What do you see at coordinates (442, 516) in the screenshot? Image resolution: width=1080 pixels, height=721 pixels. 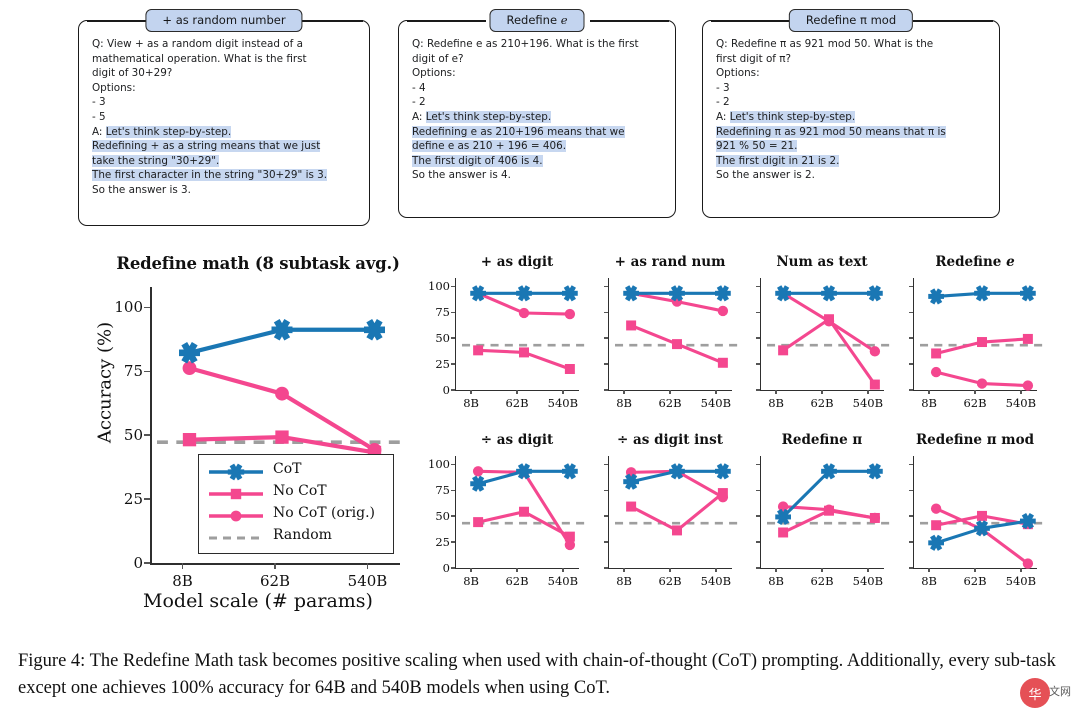 I see `y-tick-label: 50` at bounding box center [442, 516].